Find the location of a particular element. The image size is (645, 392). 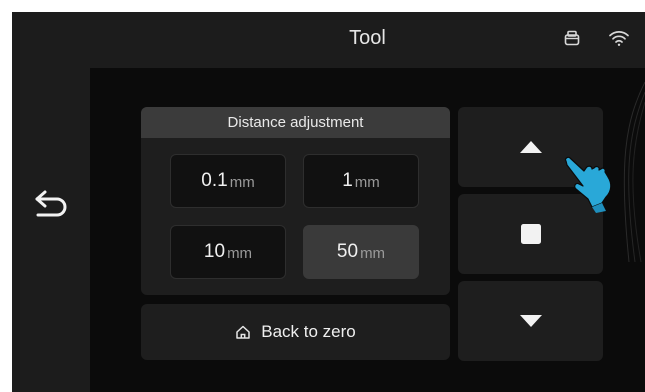

page-title: Tool is located at coordinates (367, 38).